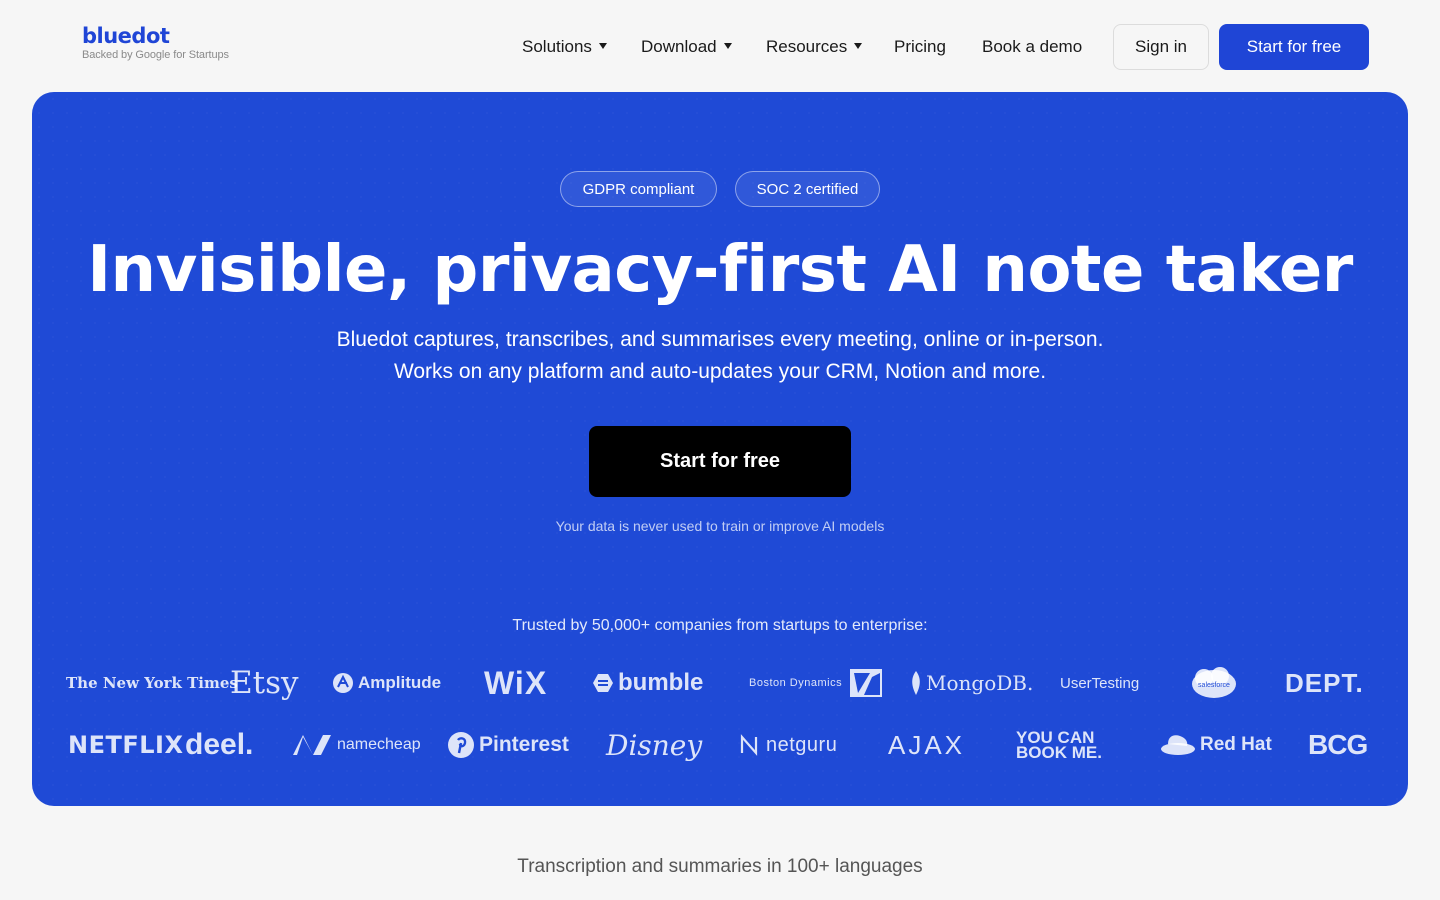  Describe the element at coordinates (679, 46) in the screenshot. I see `nav-download-label: Download` at that location.